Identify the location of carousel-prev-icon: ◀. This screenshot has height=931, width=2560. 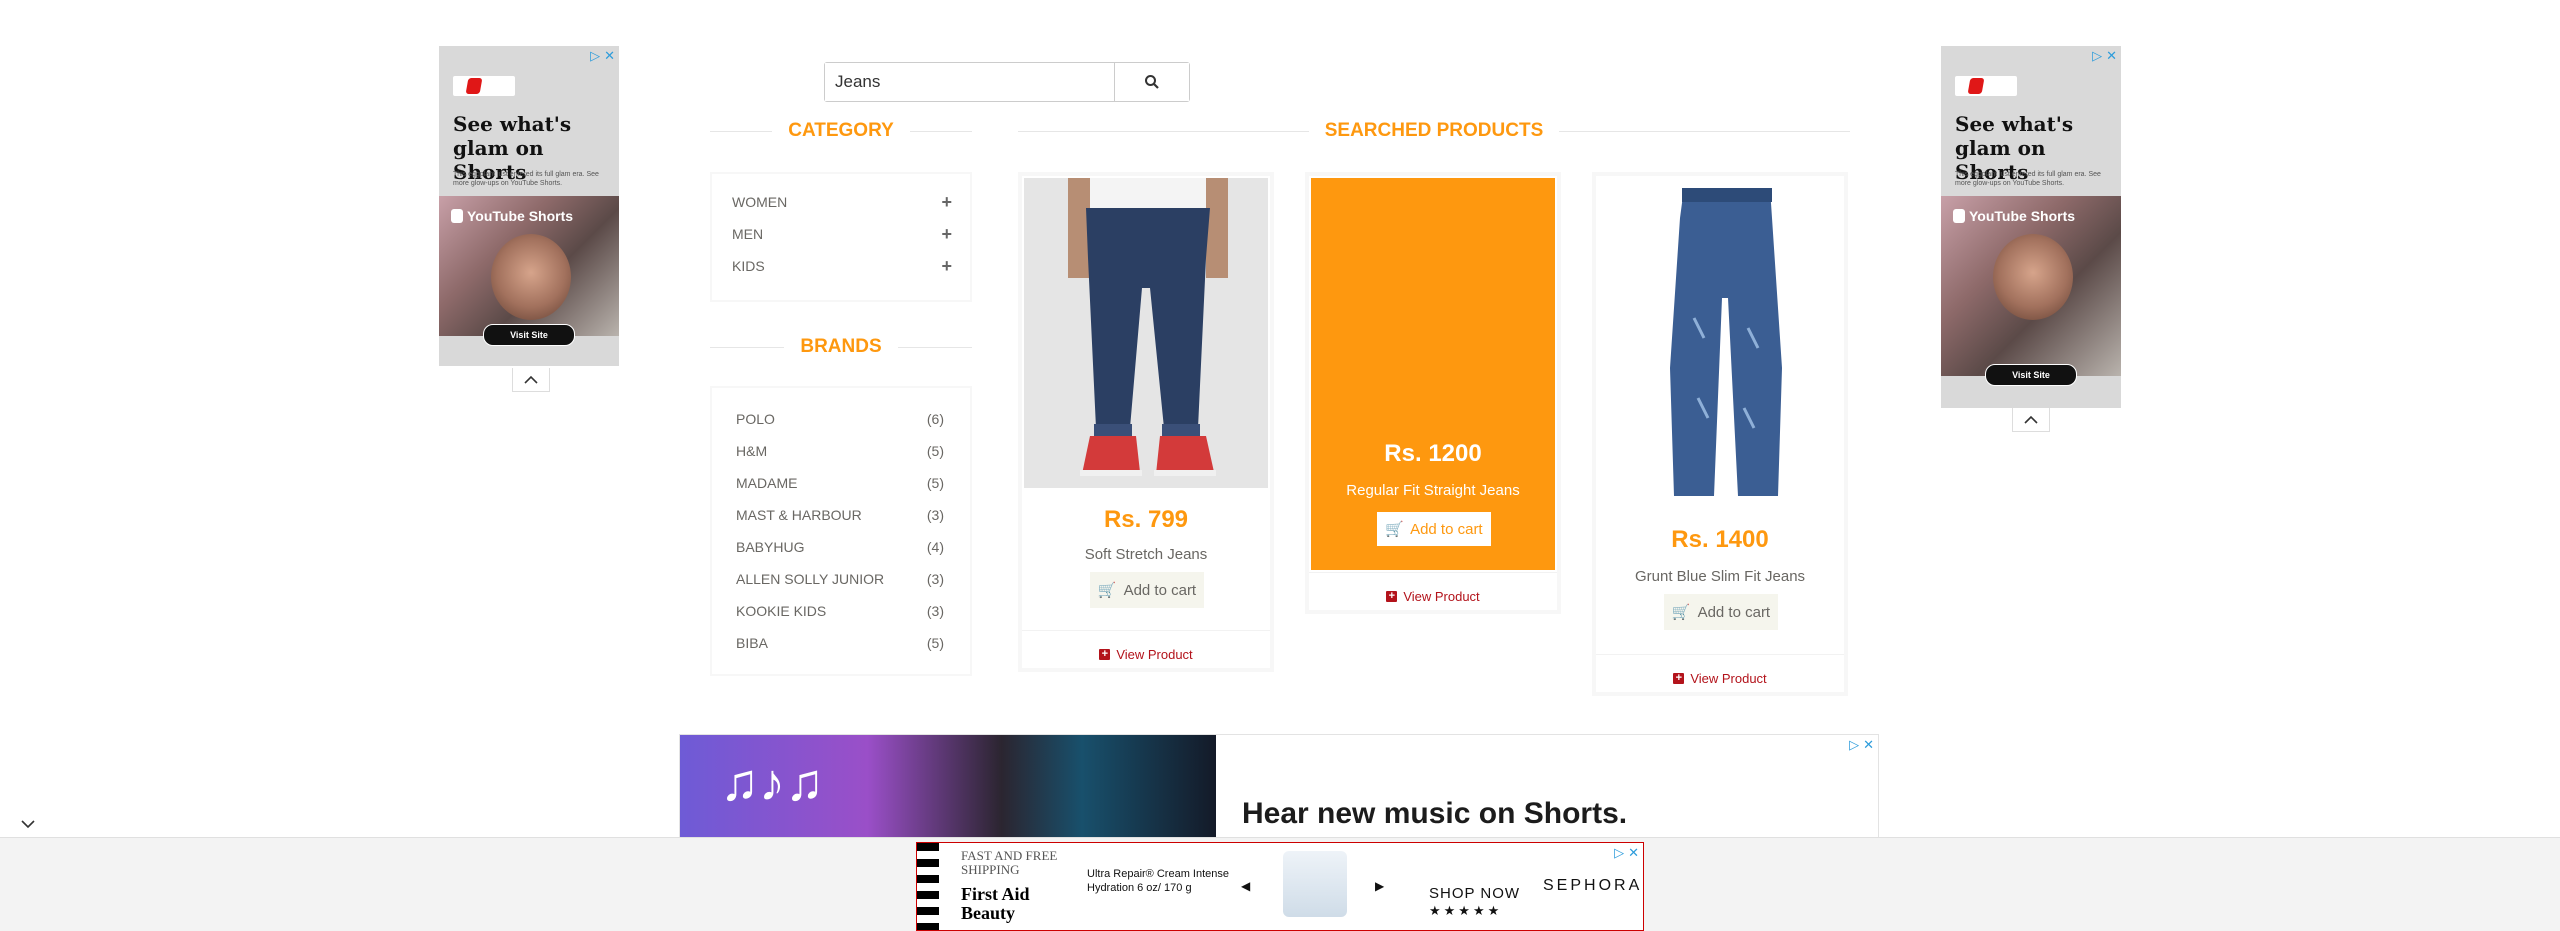
(1245, 886).